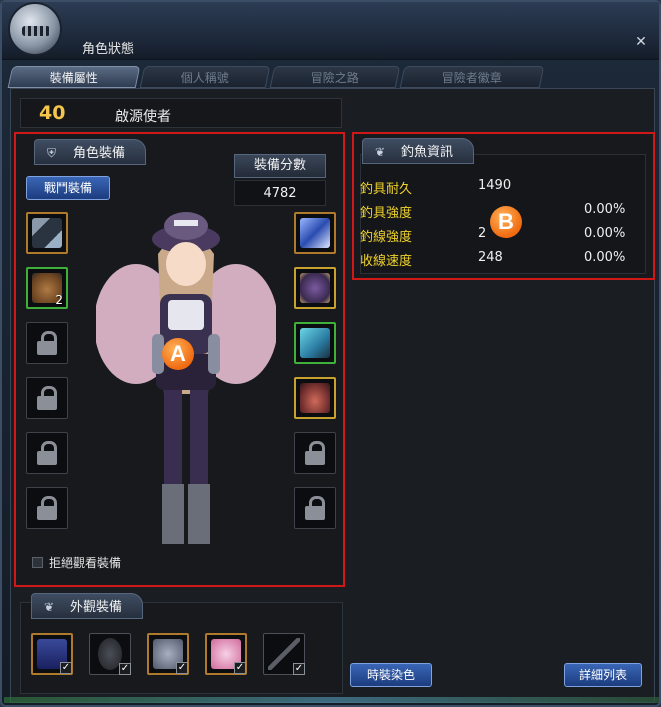 The width and height of the screenshot is (661, 707). I want to click on character-model, so click(186, 378).